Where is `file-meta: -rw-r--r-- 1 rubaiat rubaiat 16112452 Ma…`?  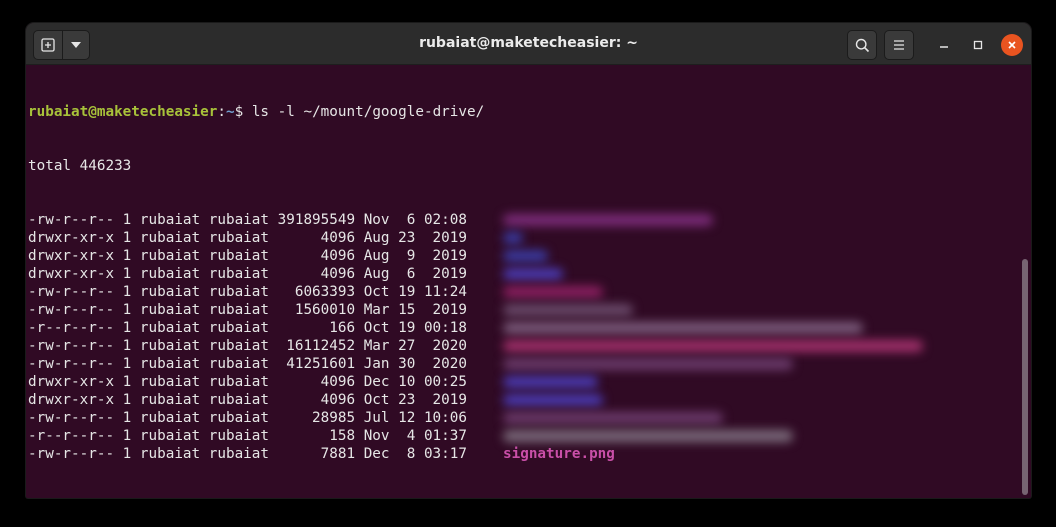 file-meta: -rw-r--r-- 1 rubaiat rubaiat 16112452 Ma… is located at coordinates (247, 346).